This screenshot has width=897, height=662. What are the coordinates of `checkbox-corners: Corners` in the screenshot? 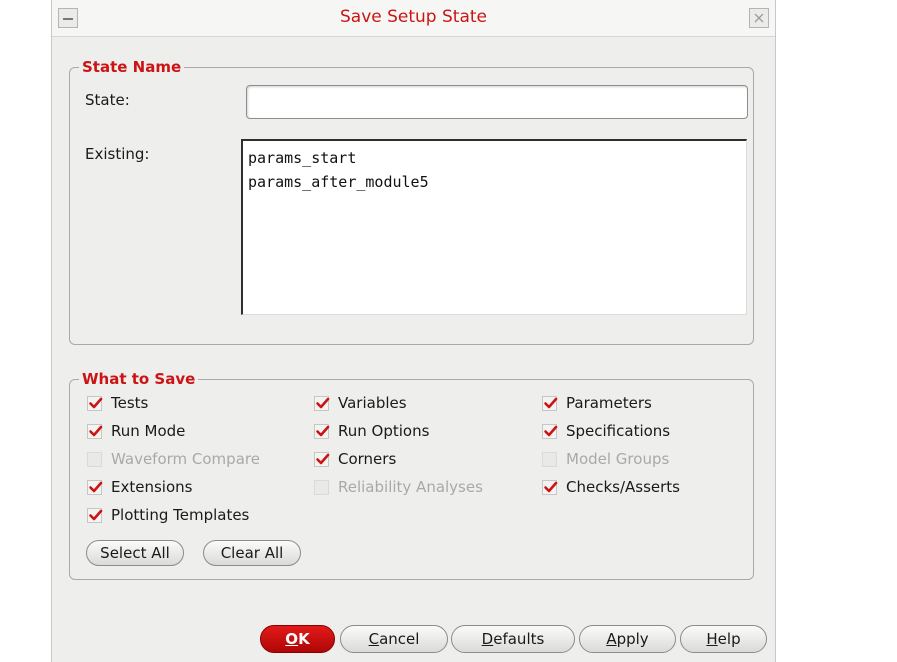 It's located at (355, 459).